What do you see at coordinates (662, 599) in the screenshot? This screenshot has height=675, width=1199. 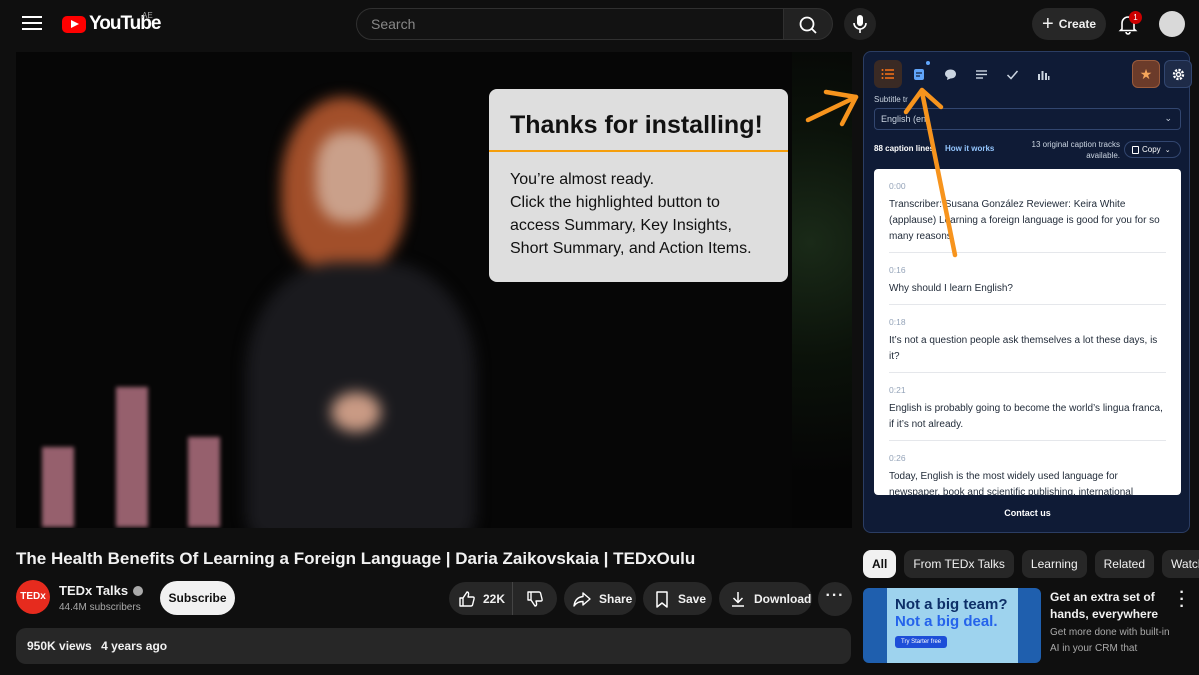 I see `bookmark-icon` at bounding box center [662, 599].